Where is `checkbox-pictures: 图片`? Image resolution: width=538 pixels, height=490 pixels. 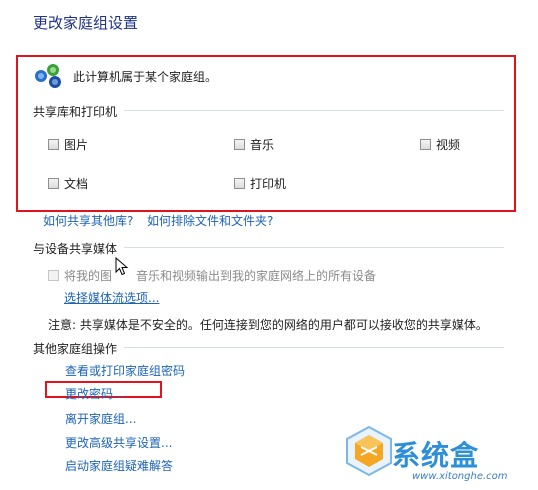
checkbox-pictures: 图片 is located at coordinates (68, 144).